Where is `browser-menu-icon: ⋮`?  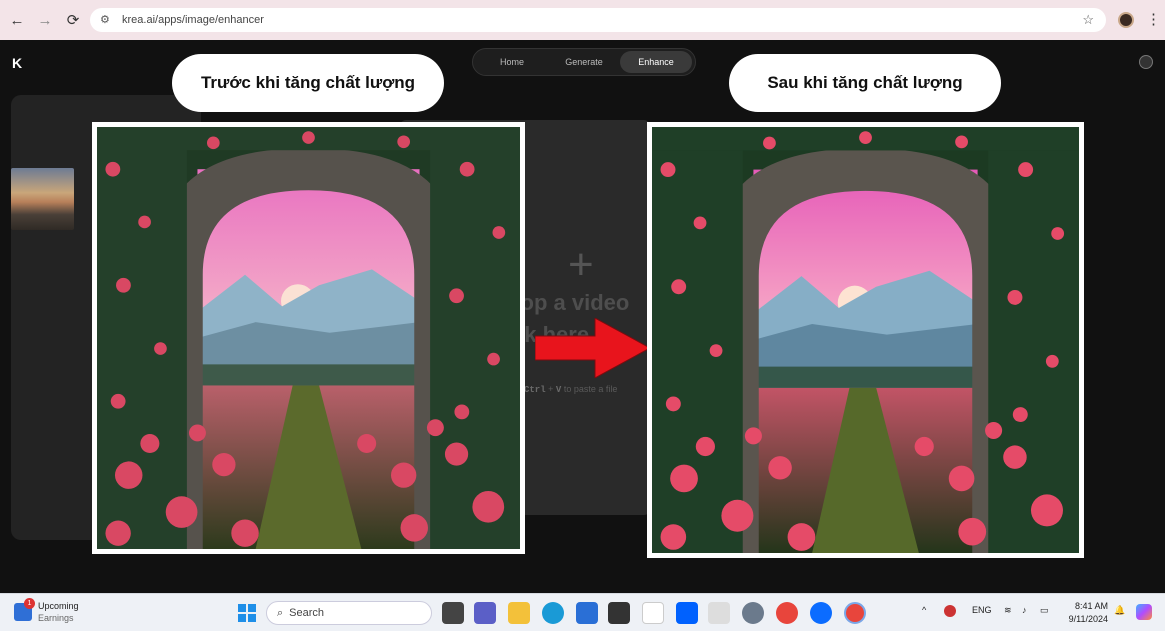
browser-menu-icon: ⋮ is located at coordinates (1153, 19).